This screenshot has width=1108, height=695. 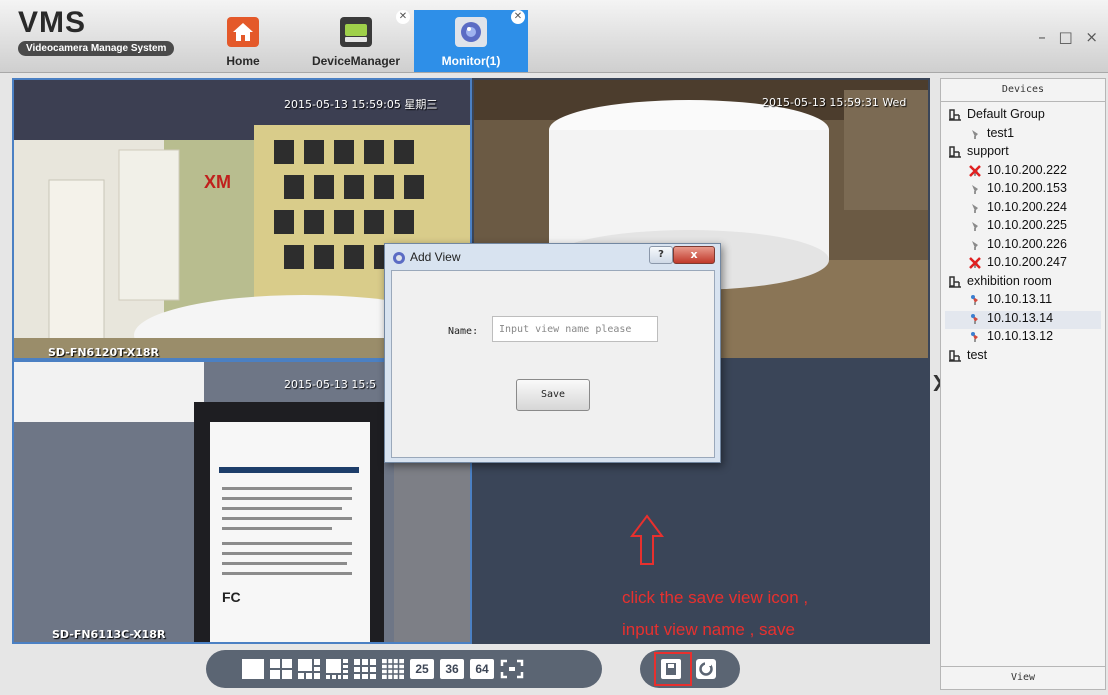 I want to click on tree-device-label: 10.10.200.222, so click(x=1027, y=169).